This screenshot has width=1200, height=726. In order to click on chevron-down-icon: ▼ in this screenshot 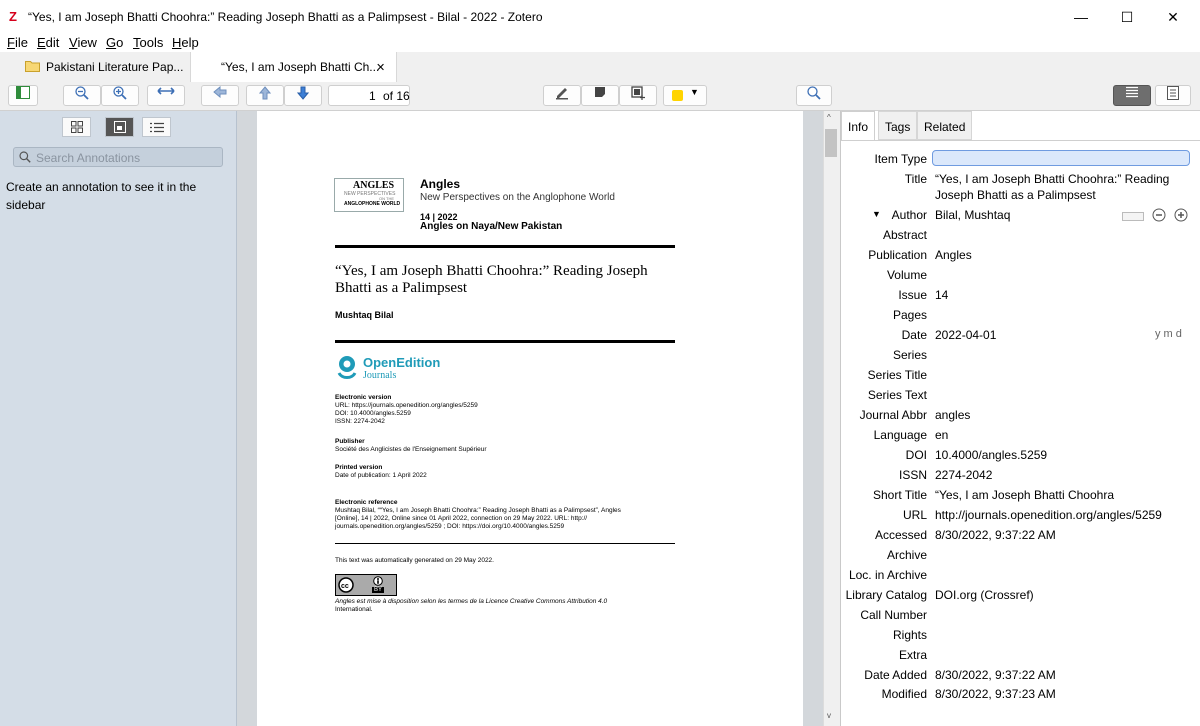, I will do `click(694, 92)`.